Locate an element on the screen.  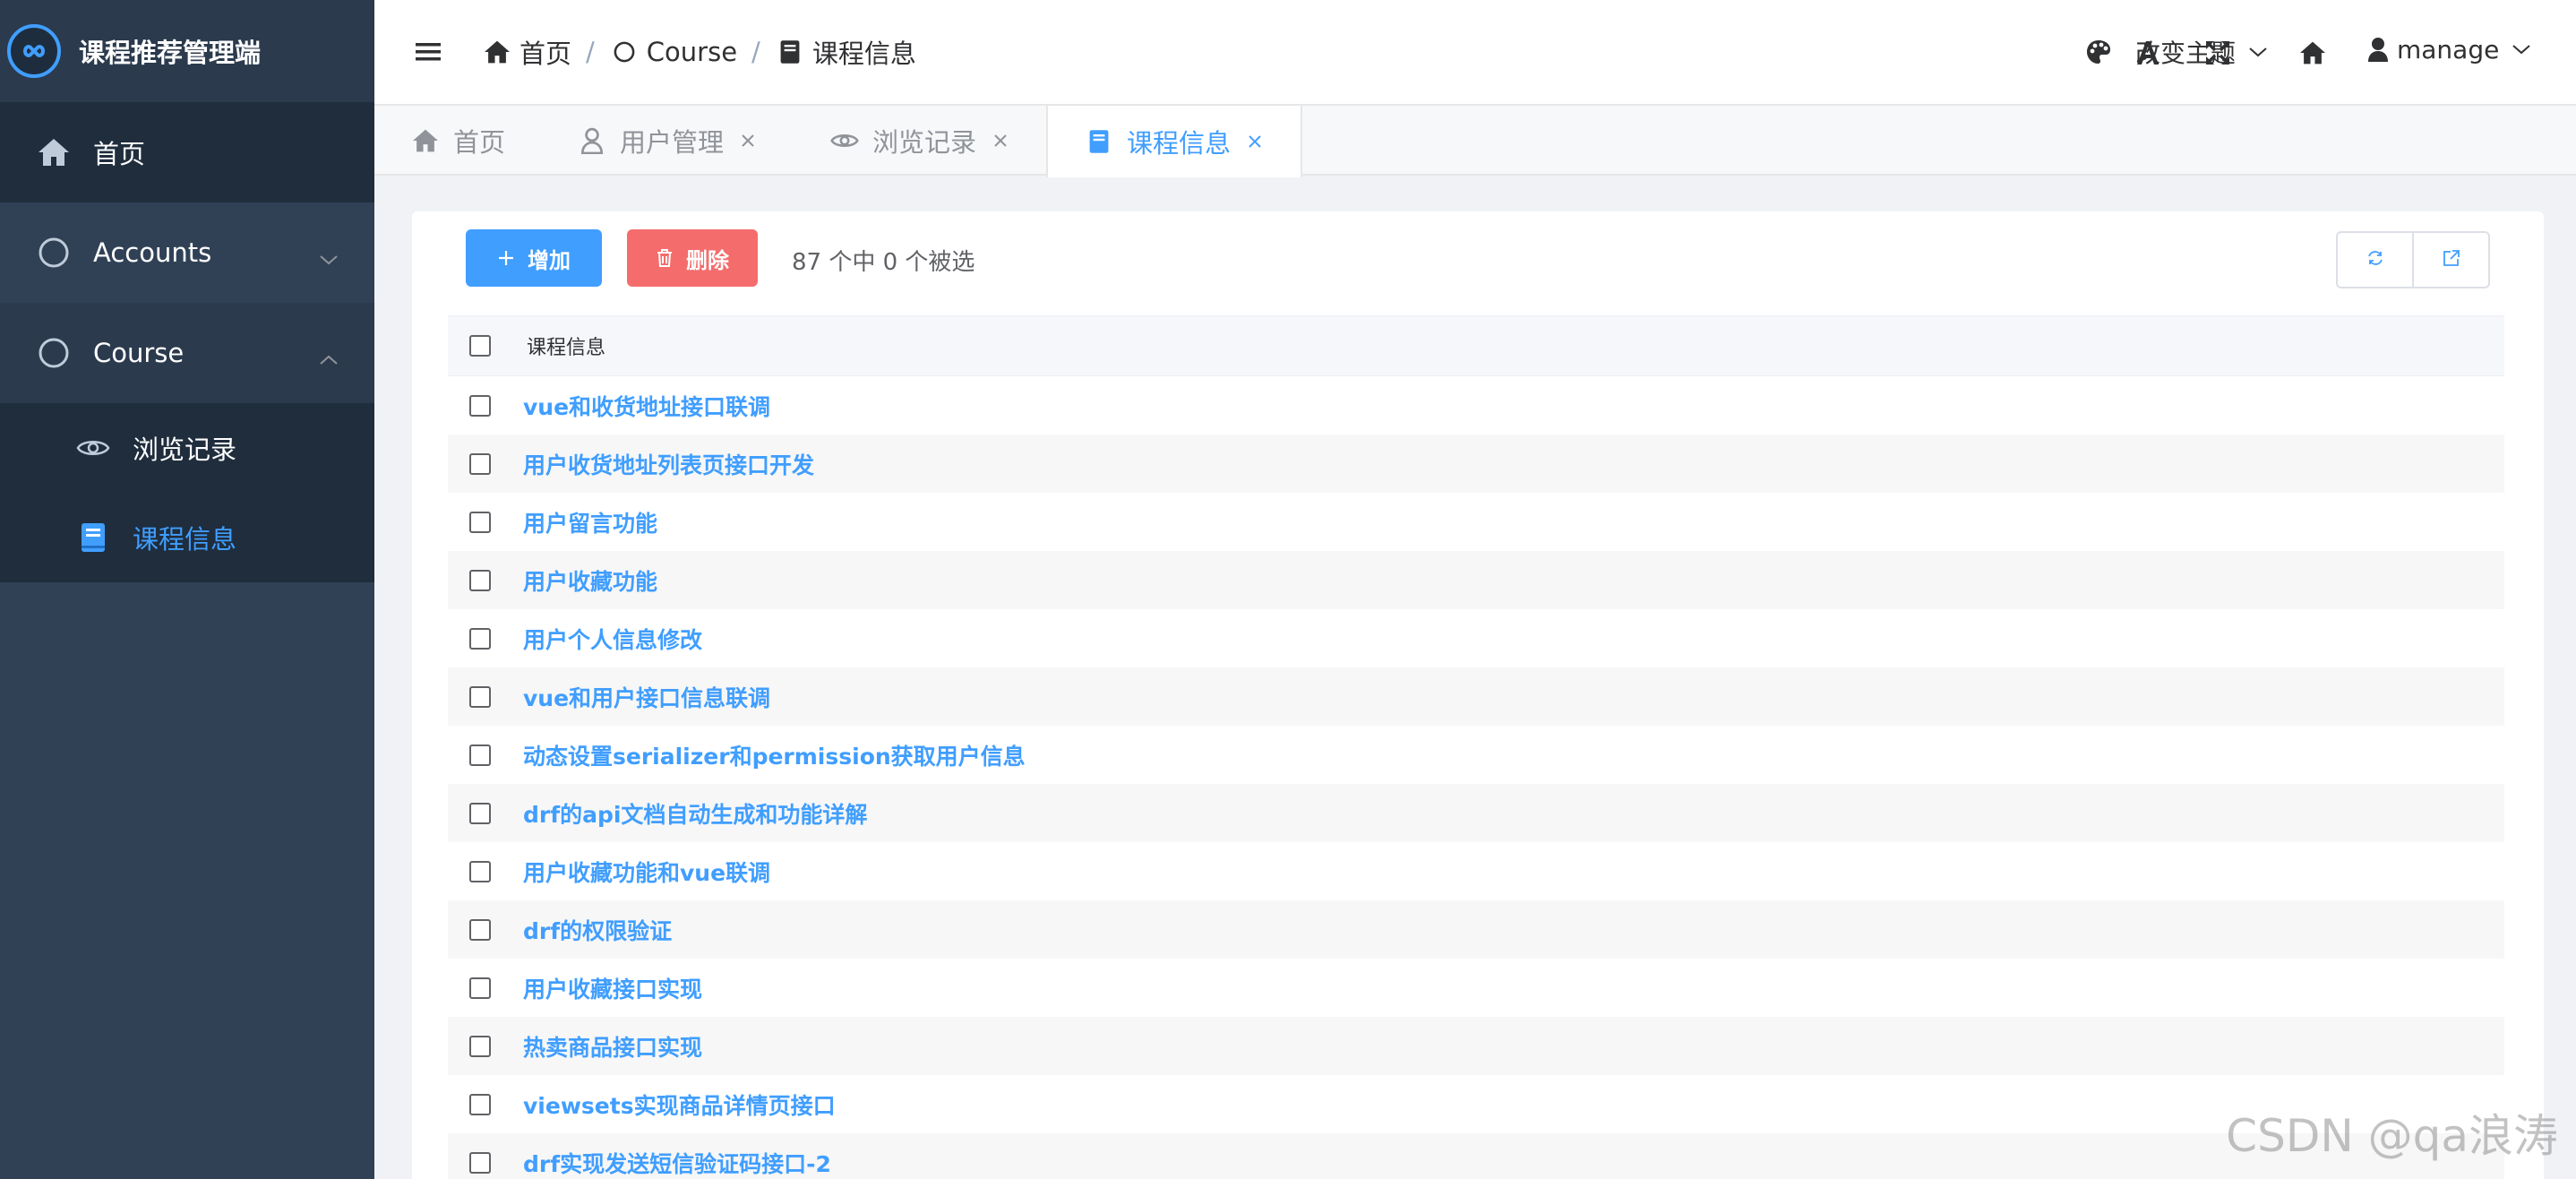
course-title-link: 热卖商品接口实现 is located at coordinates (612, 1046).